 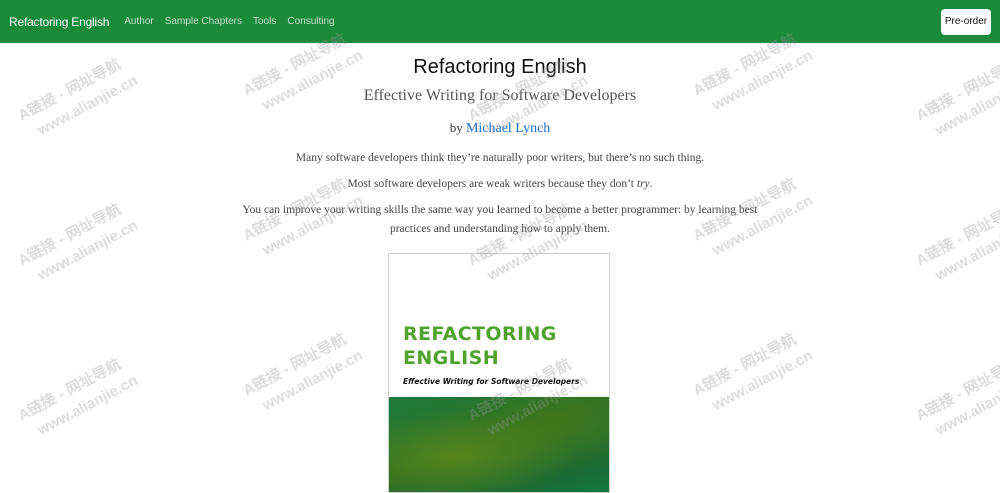 What do you see at coordinates (500, 67) in the screenshot?
I see `page-title: Refactoring English` at bounding box center [500, 67].